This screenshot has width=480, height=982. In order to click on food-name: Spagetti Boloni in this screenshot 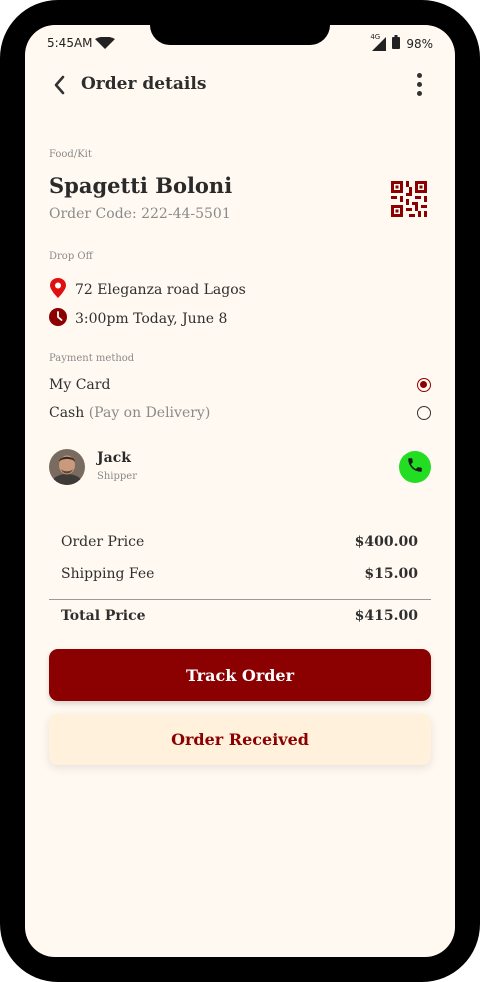, I will do `click(141, 185)`.